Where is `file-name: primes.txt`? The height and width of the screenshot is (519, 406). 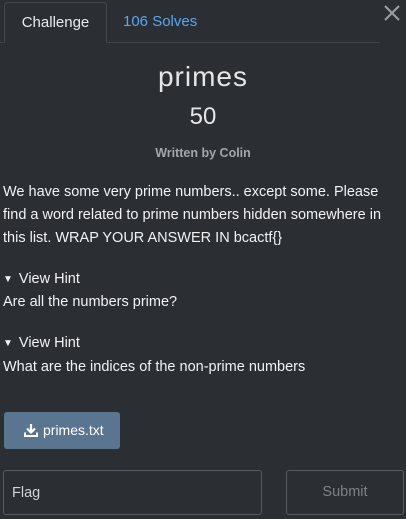 file-name: primes.txt is located at coordinates (73, 430).